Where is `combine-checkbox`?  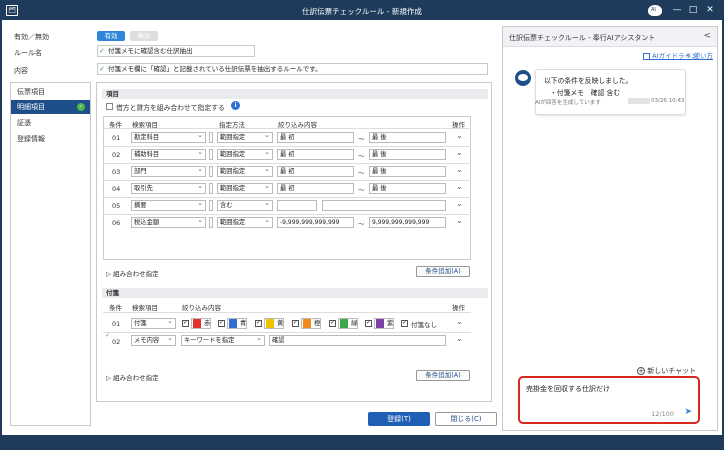 combine-checkbox is located at coordinates (109, 106).